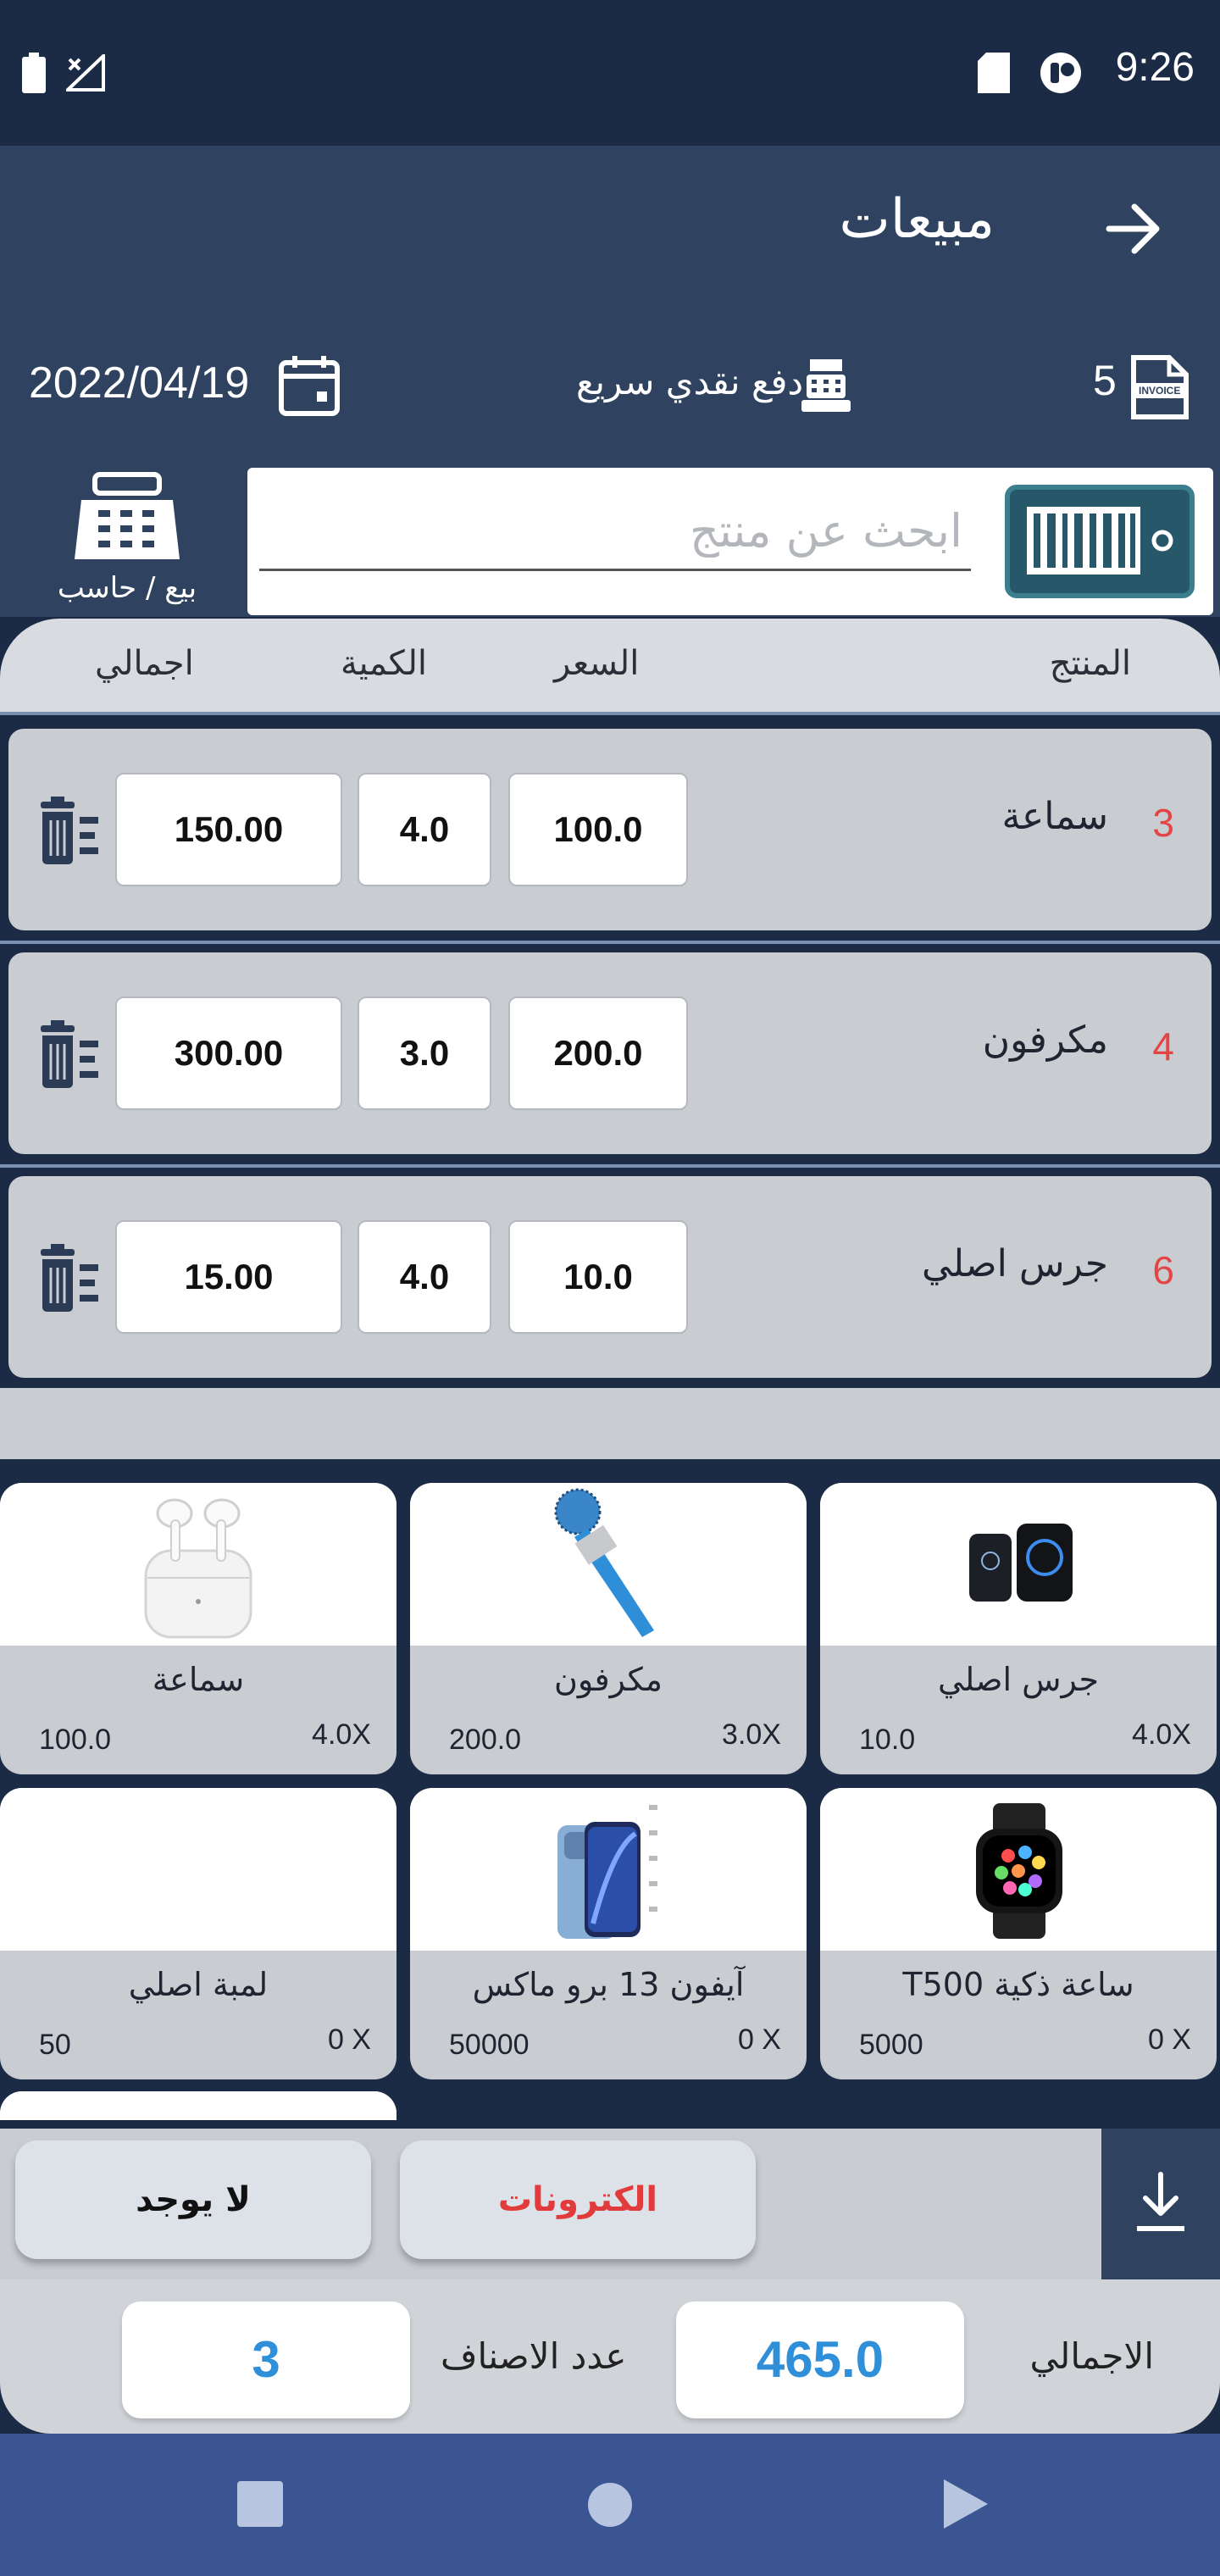 The width and height of the screenshot is (1220, 2576). Describe the element at coordinates (615, 532) in the screenshot. I see `search-input` at that location.